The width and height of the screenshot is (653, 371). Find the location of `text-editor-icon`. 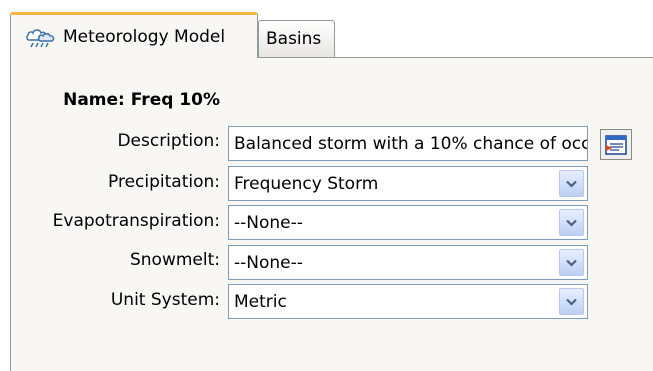

text-editor-icon is located at coordinates (616, 144).